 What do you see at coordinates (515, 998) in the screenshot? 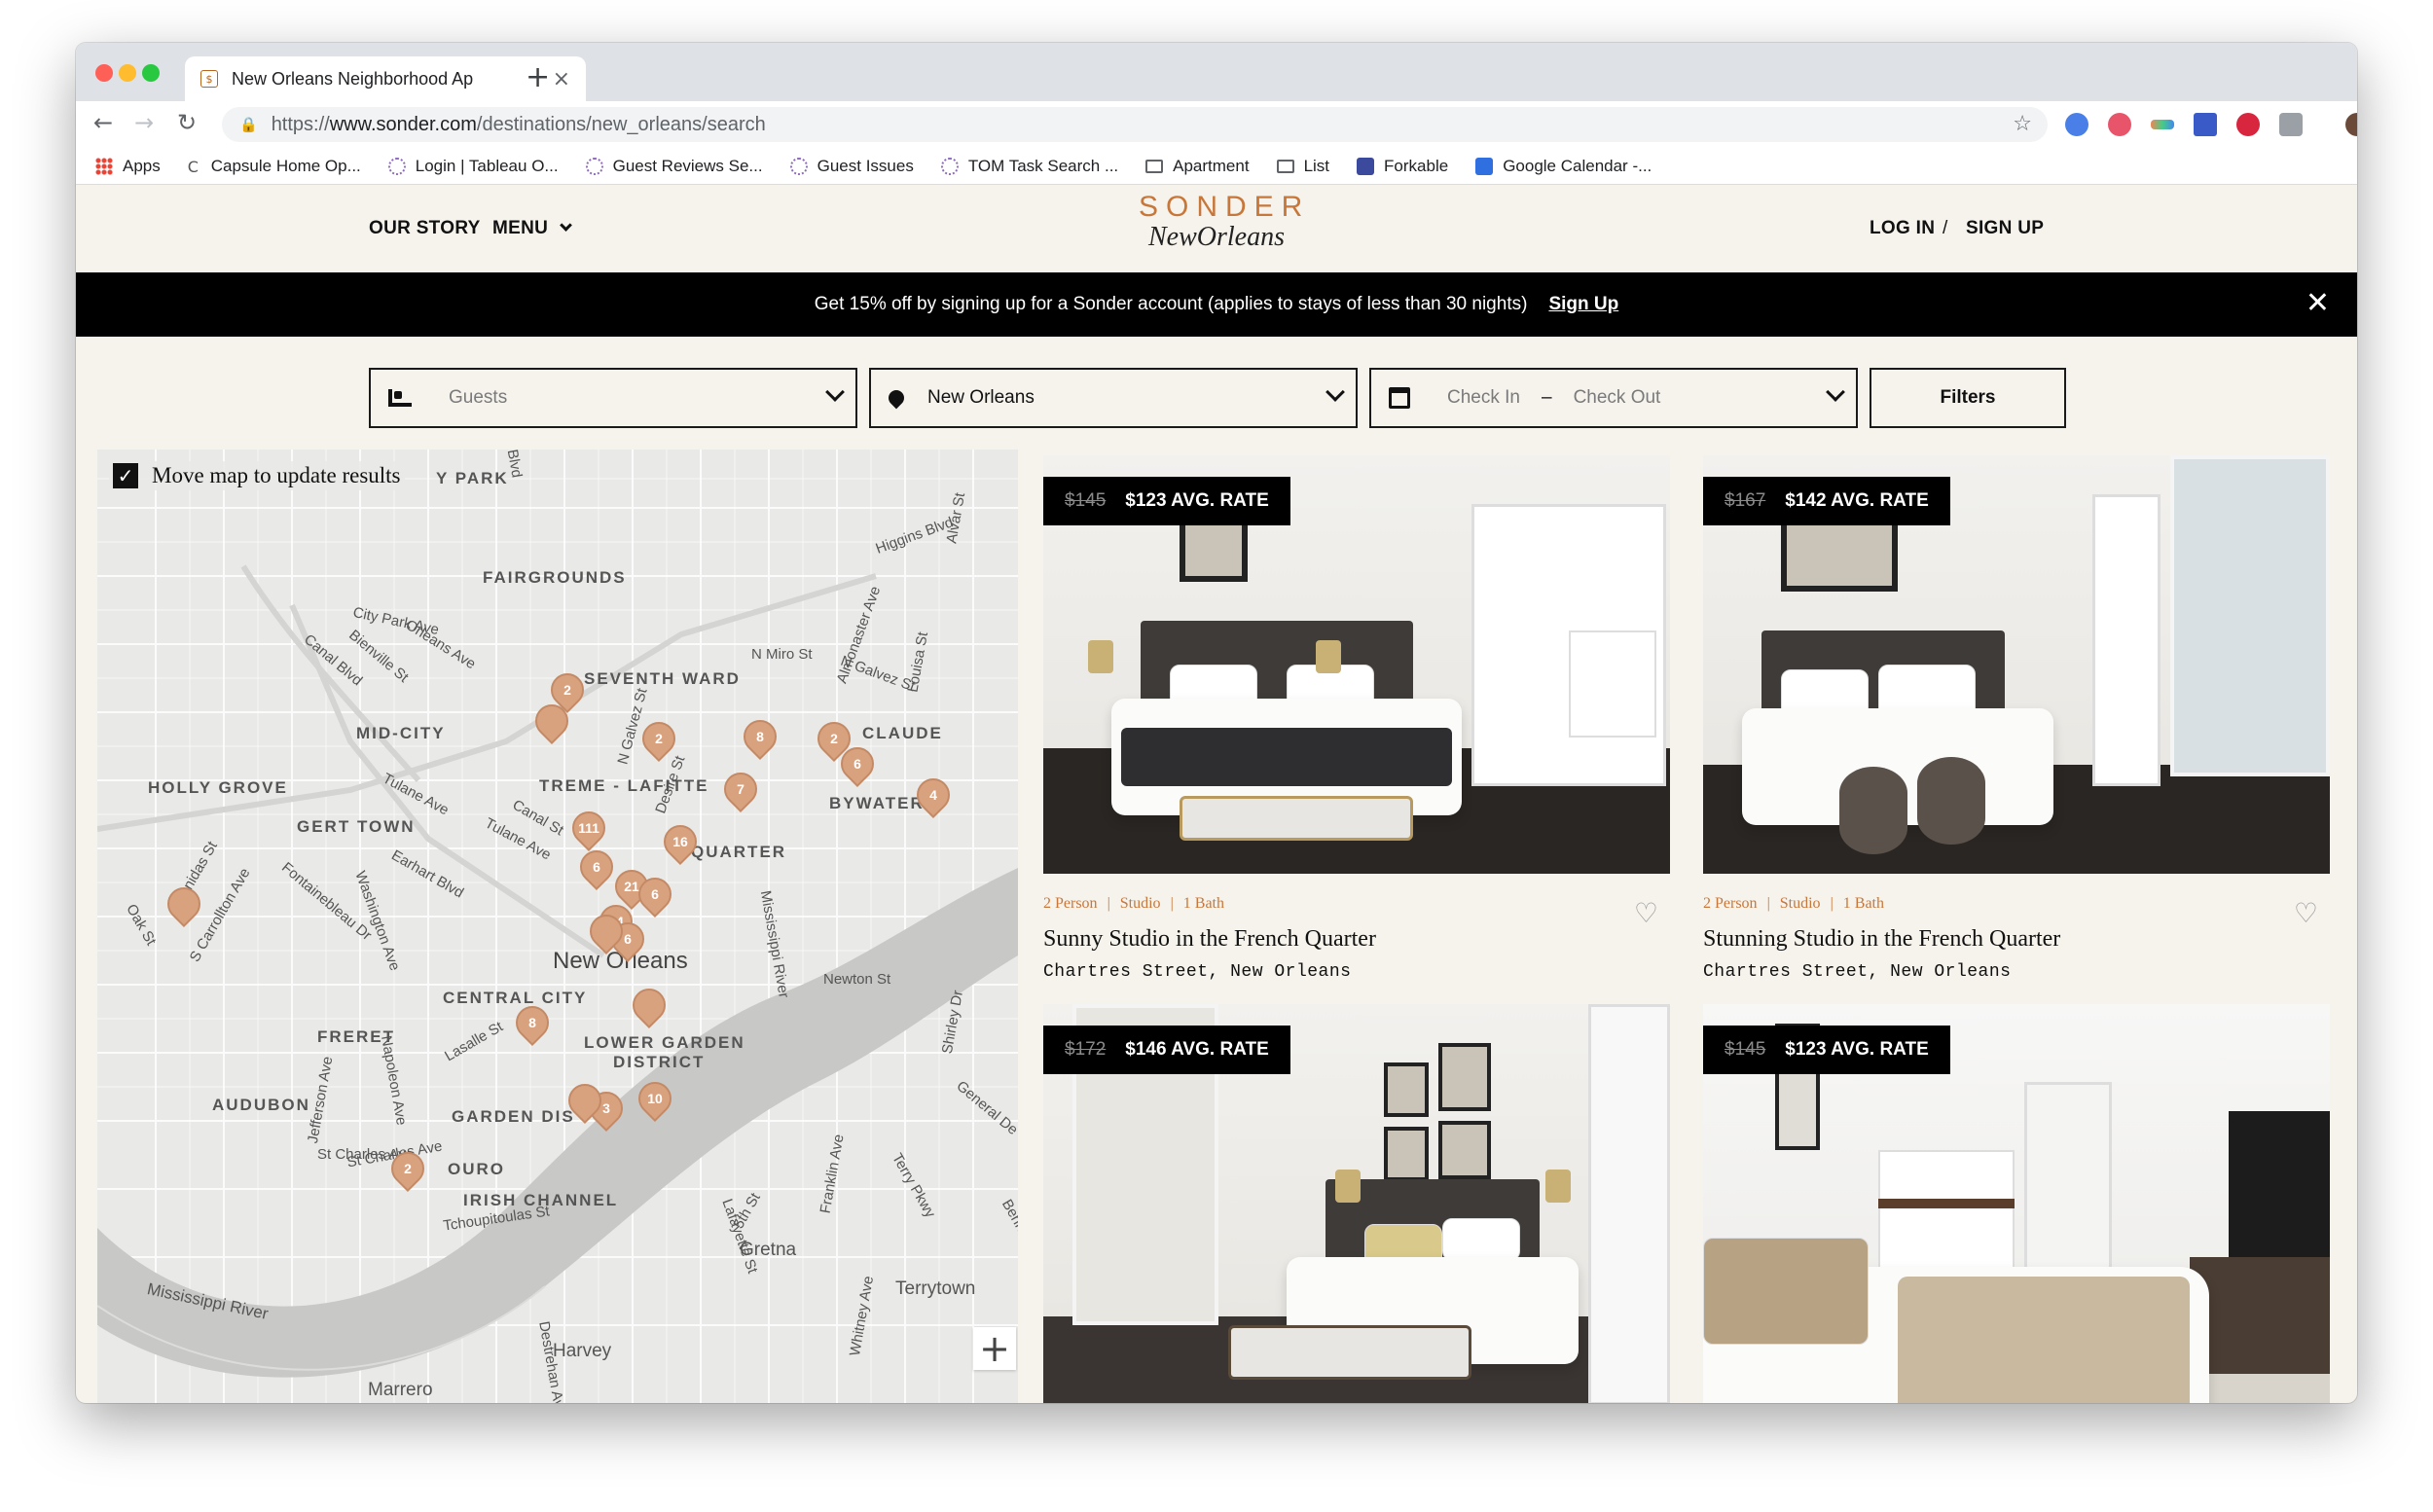
I see `map-label: CENTRAL CITY` at bounding box center [515, 998].